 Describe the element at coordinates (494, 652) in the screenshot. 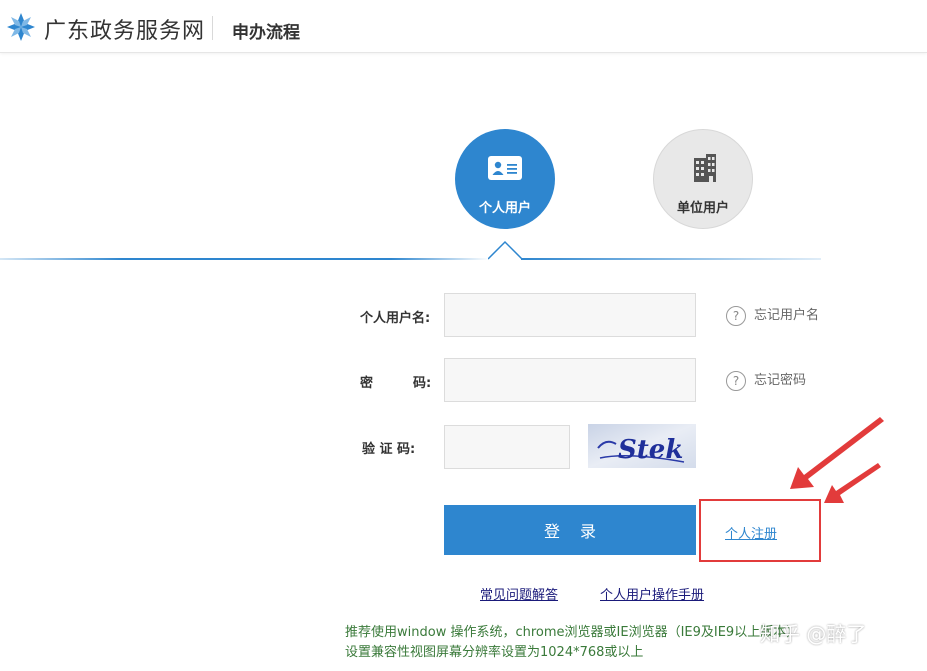

I see `browser-tip-line2: 设置兼容性视图屏幕分辨率设置为1024*768或以上` at that location.